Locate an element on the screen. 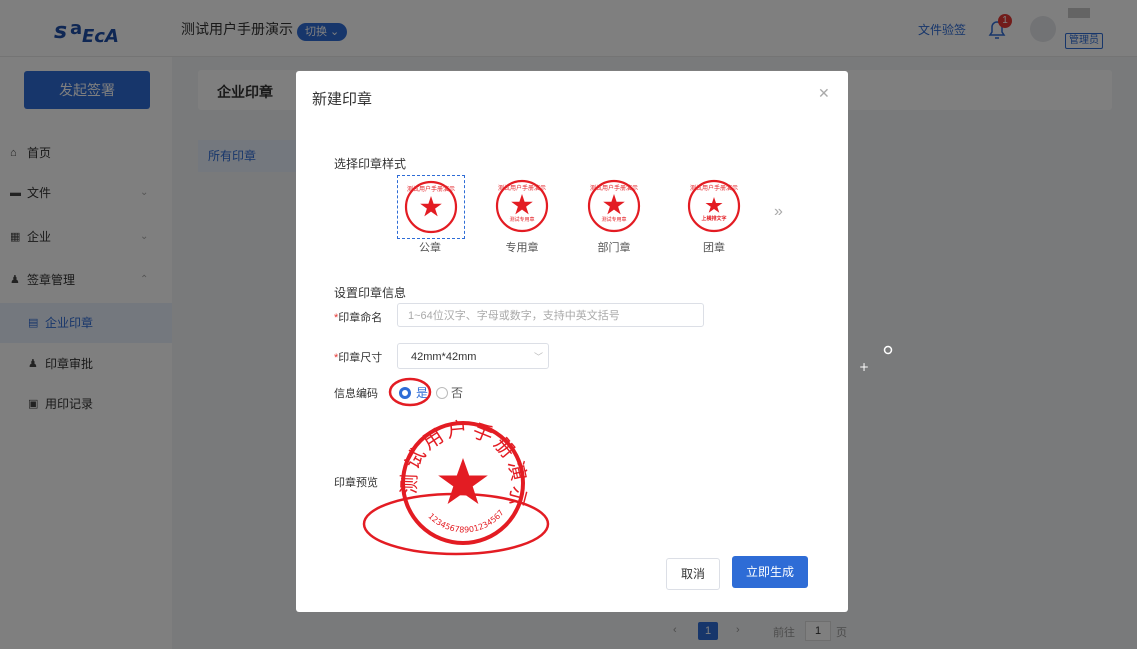  dialog-title: 新建印章 is located at coordinates (342, 99).